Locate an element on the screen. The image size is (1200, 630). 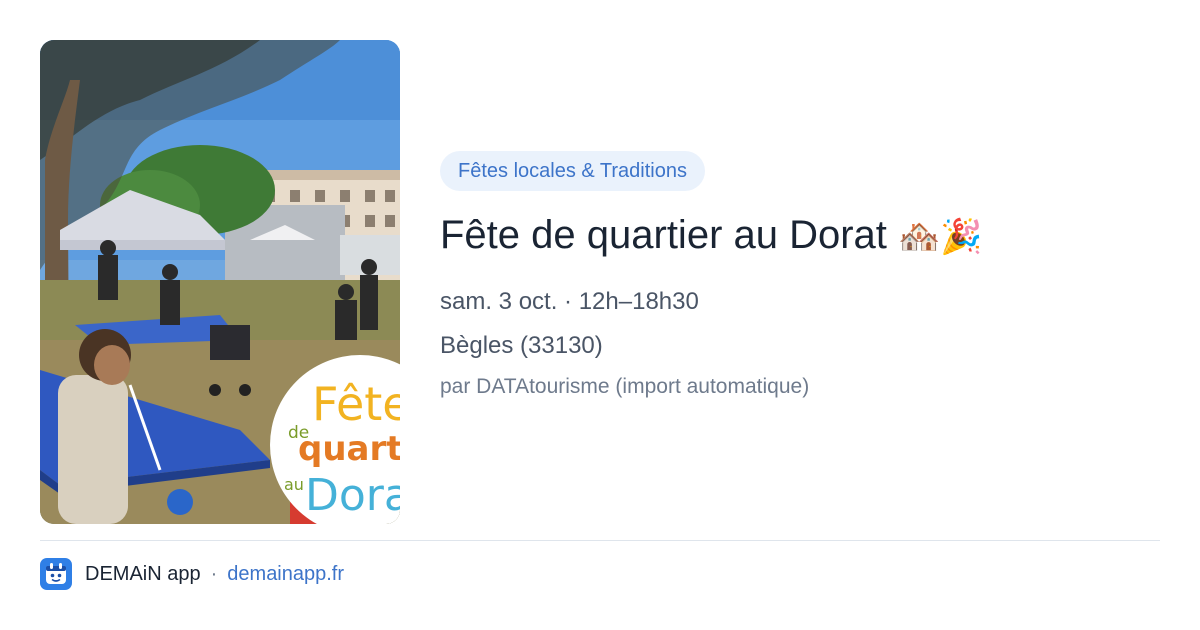
overlay-dorat: Dorat is located at coordinates (352, 495).